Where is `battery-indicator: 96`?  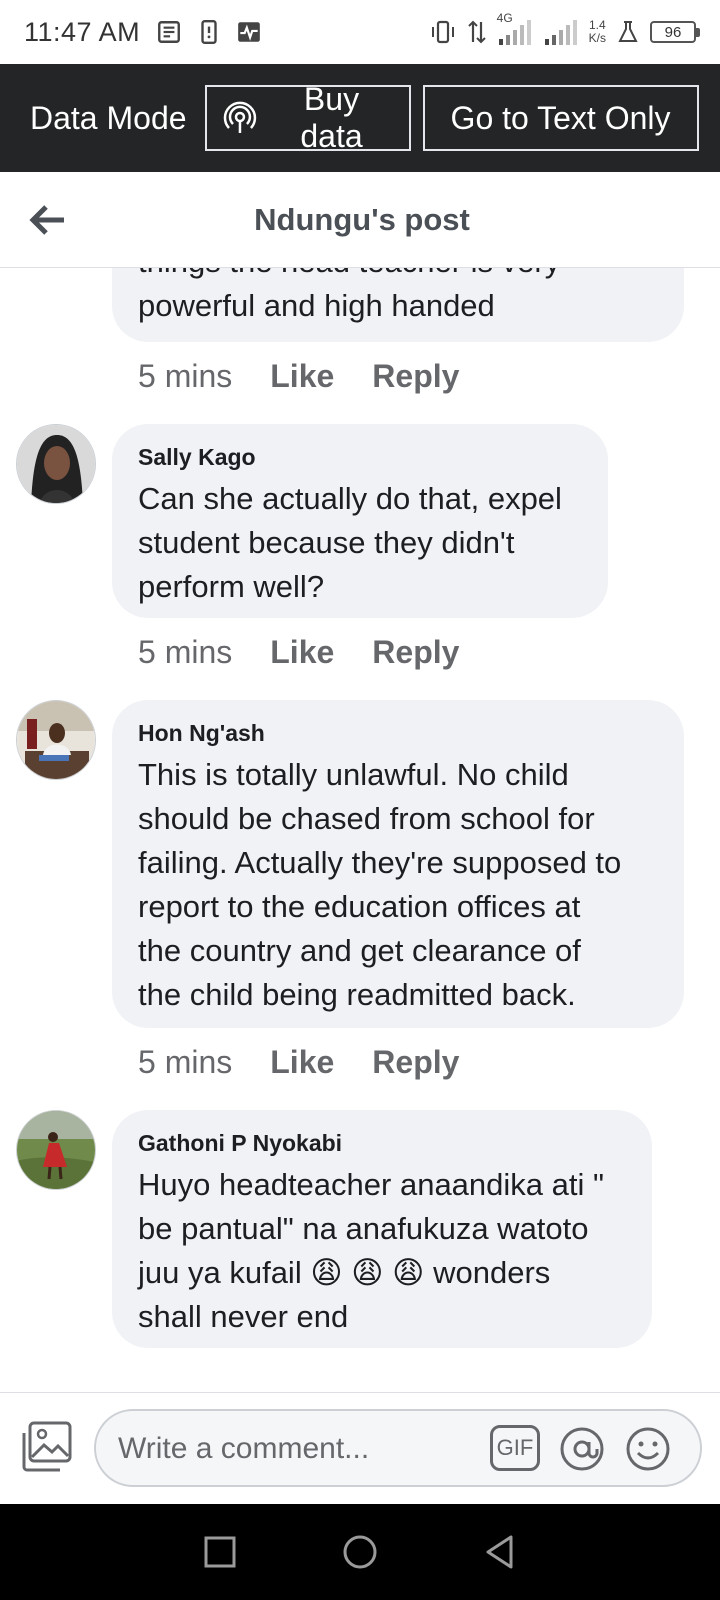 battery-indicator: 96 is located at coordinates (675, 32).